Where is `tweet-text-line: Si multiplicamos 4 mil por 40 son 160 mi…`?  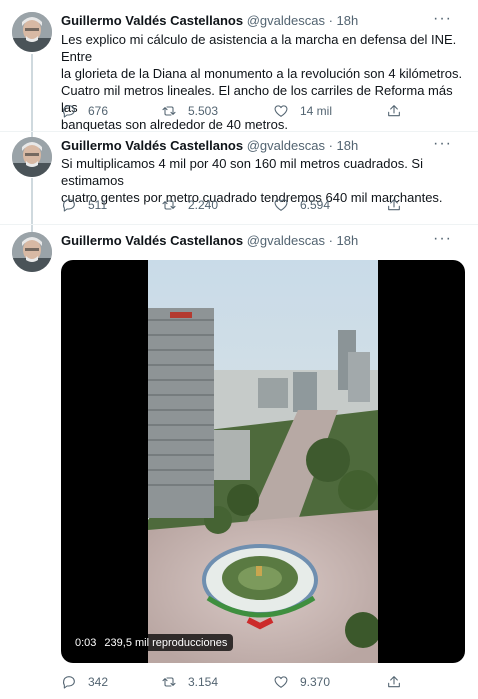
tweet-text-line: Si multiplicamos 4 mil por 40 son 160 mi… is located at coordinates (242, 172).